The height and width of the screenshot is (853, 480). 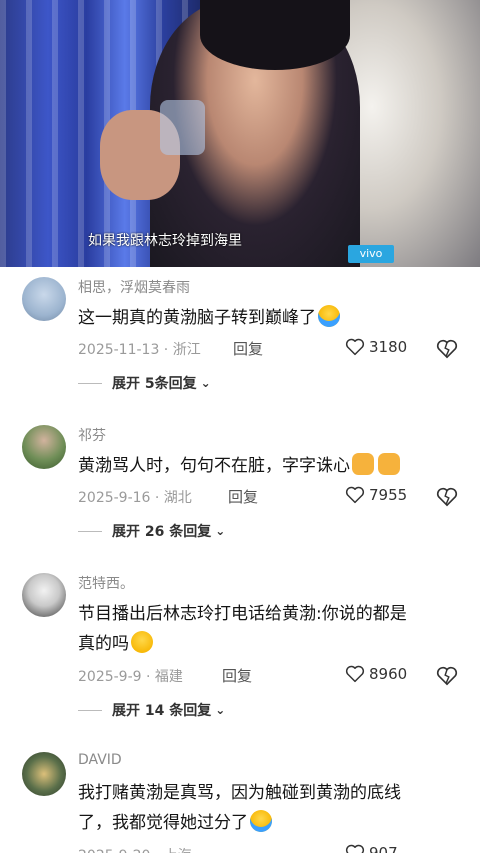 I want to click on comment-text: 黄渤骂人时，句句不在脏，字字诛心, so click(x=273, y=466).